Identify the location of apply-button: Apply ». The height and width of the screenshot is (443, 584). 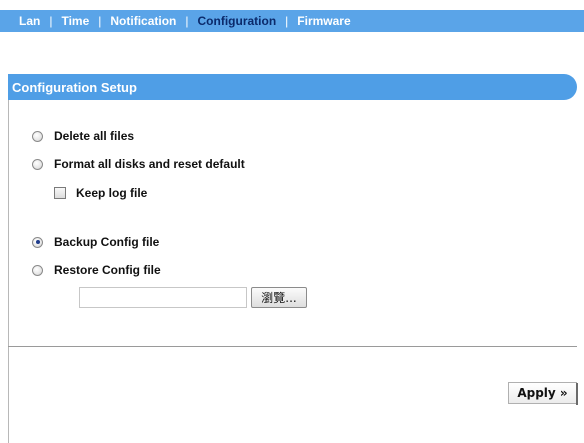
(543, 393).